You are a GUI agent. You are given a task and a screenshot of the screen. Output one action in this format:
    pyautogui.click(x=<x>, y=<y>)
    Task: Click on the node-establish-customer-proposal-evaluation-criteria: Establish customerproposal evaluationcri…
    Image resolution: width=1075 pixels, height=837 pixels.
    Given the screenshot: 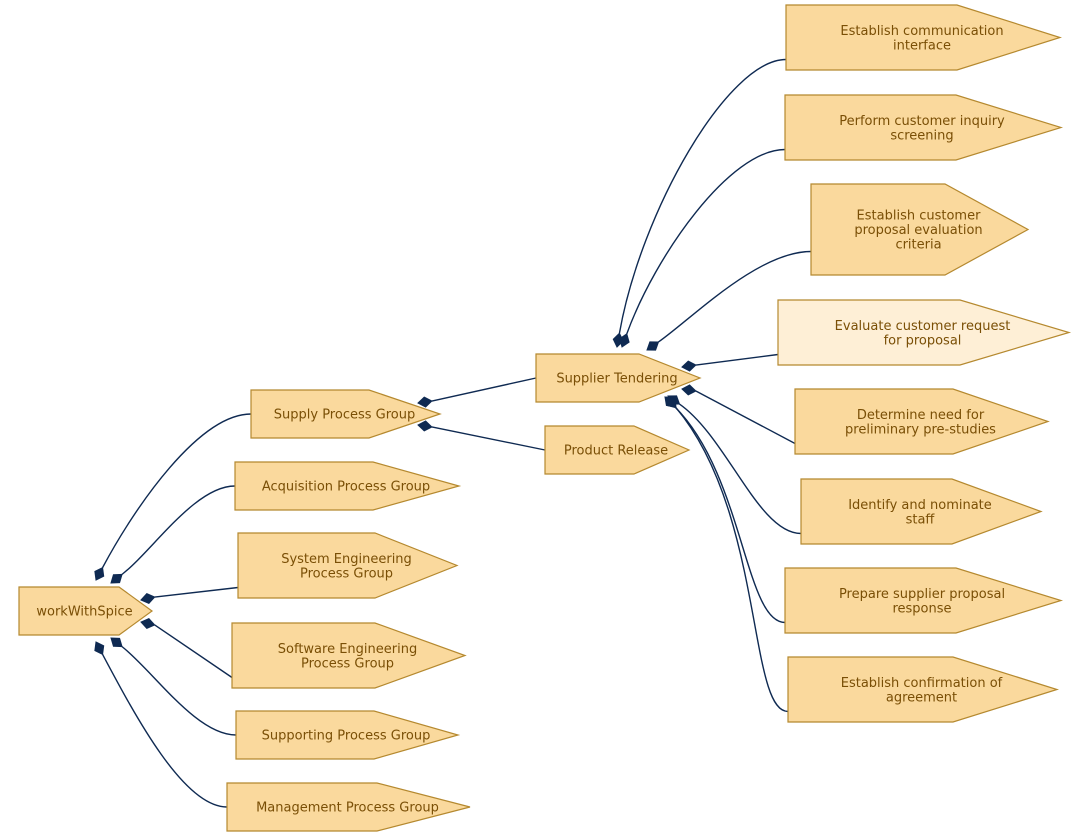 What is the action you would take?
    pyautogui.click(x=920, y=229)
    